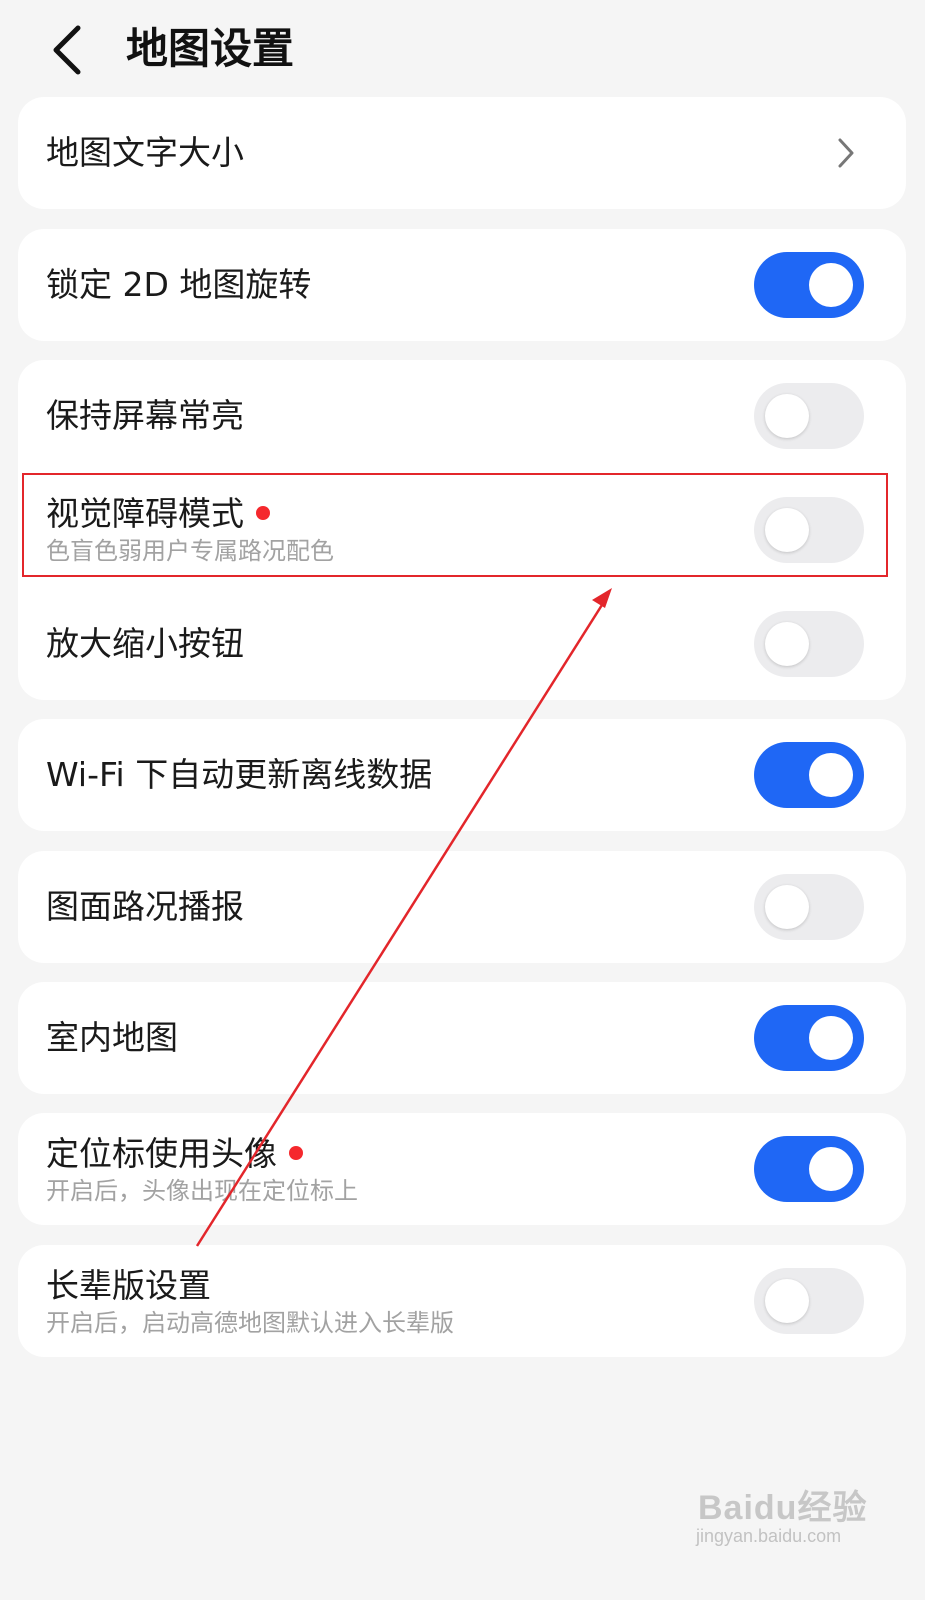 Image resolution: width=925 pixels, height=1600 pixels. I want to click on settings-card-elder: 长辈版设置 开启后，启动高德地图默认进入长辈版, so click(462, 1301).